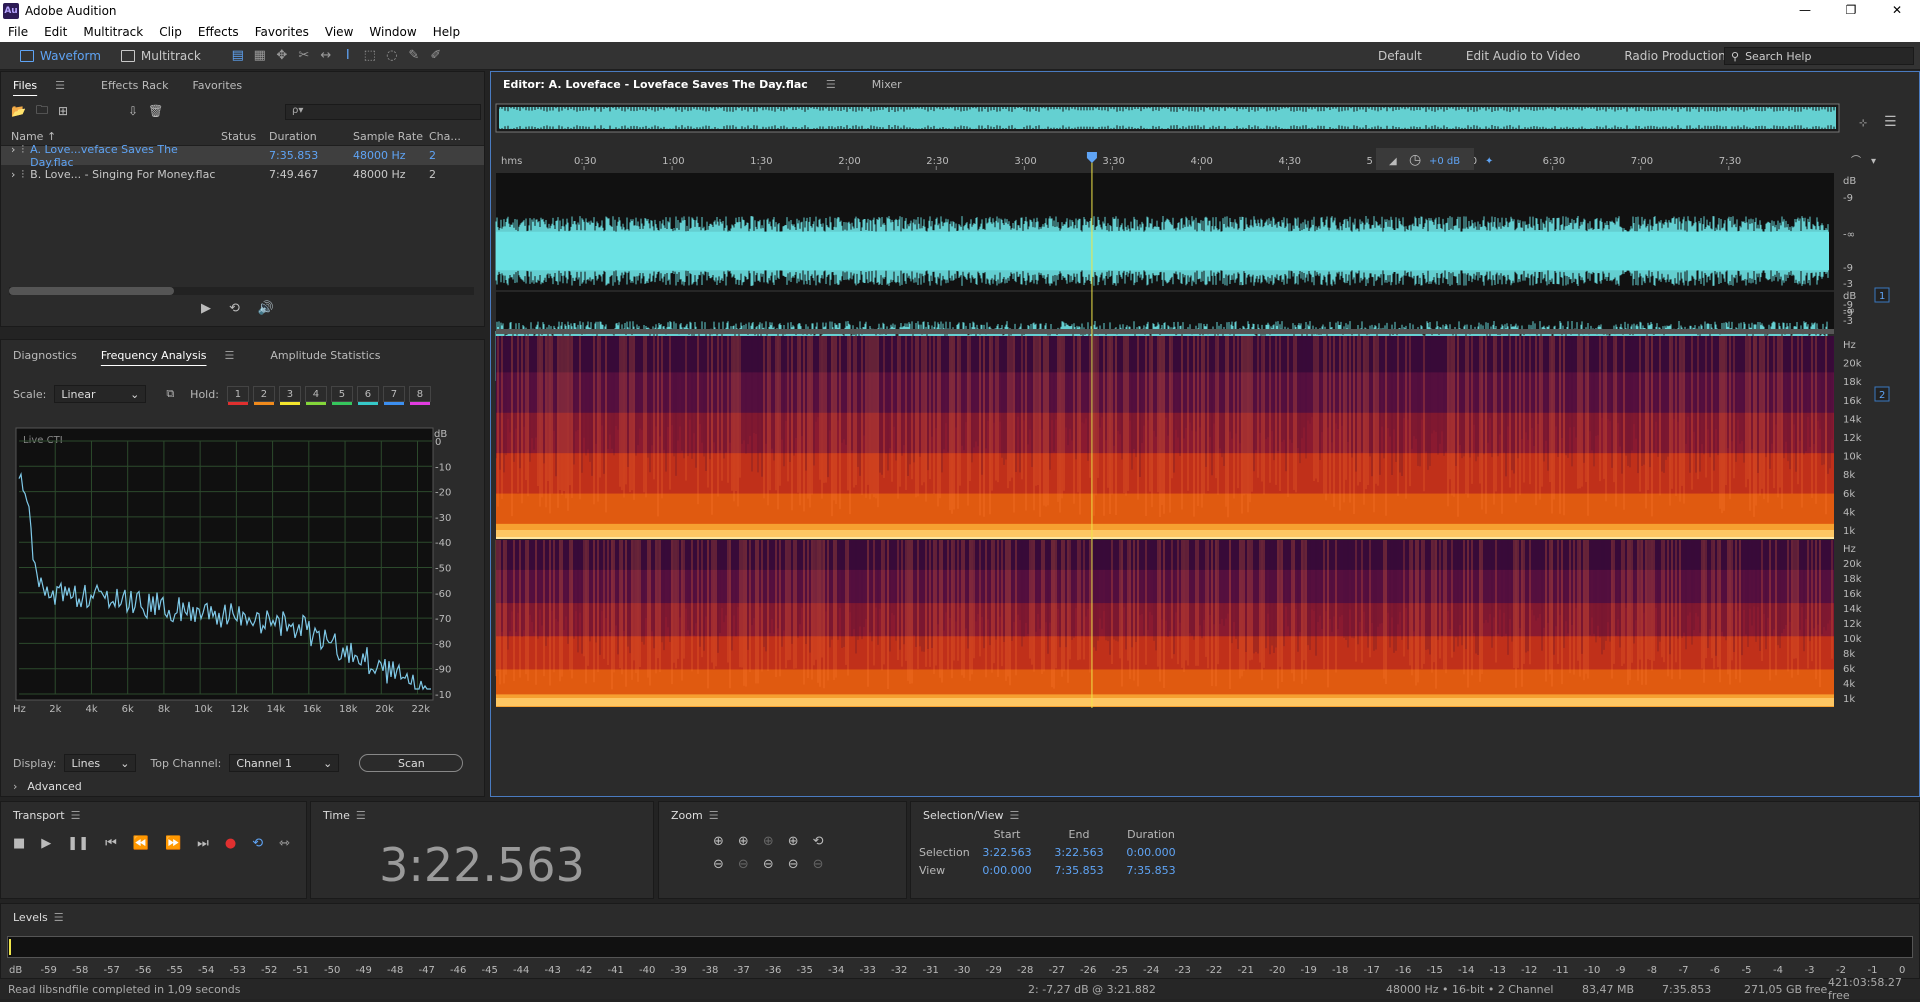 This screenshot has height=1002, width=1920. What do you see at coordinates (370, 56) in the screenshot?
I see `marquee-tool-icon: ⬚` at bounding box center [370, 56].